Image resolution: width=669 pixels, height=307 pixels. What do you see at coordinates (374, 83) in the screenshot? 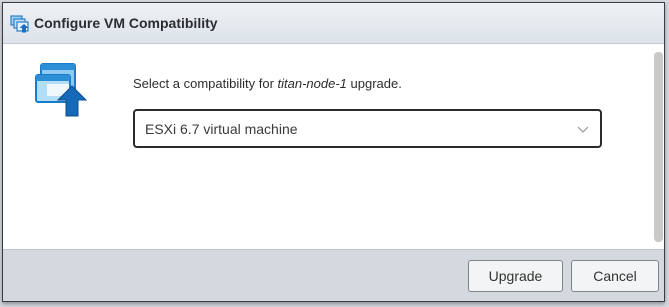
I see `prompt-suffix: upgrade.` at bounding box center [374, 83].